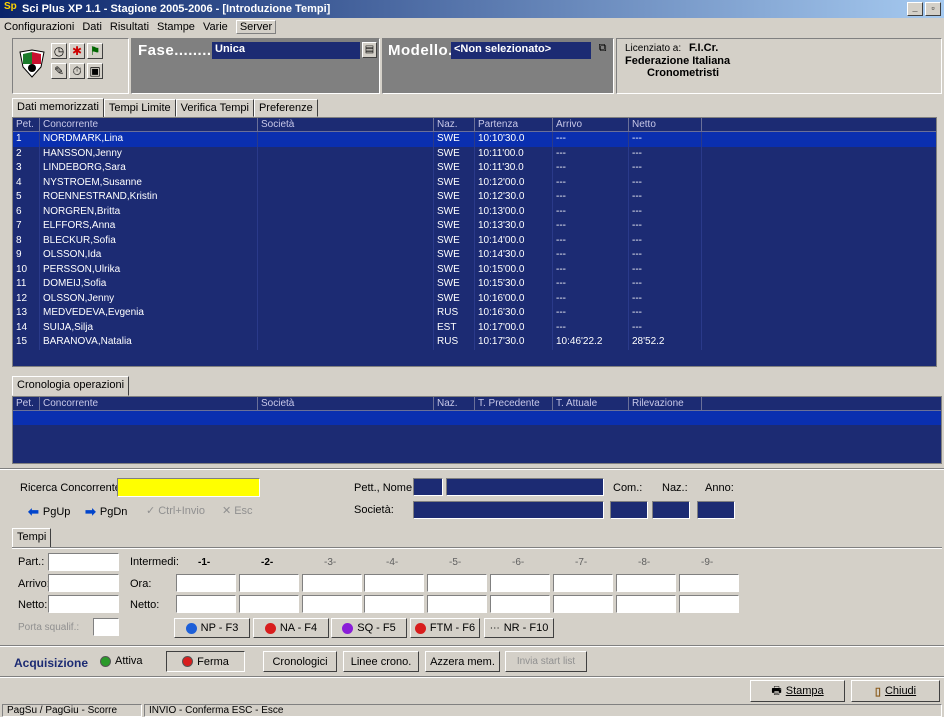  What do you see at coordinates (95, 51) in the screenshot?
I see `runner-icon: ⚑` at bounding box center [95, 51].